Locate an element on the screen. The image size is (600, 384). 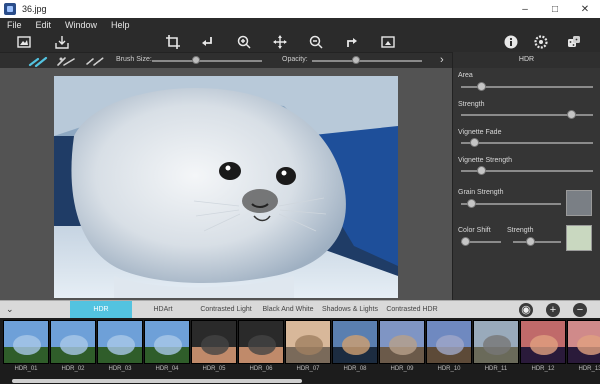
fit-screen-icon is located at coordinates (388, 42).